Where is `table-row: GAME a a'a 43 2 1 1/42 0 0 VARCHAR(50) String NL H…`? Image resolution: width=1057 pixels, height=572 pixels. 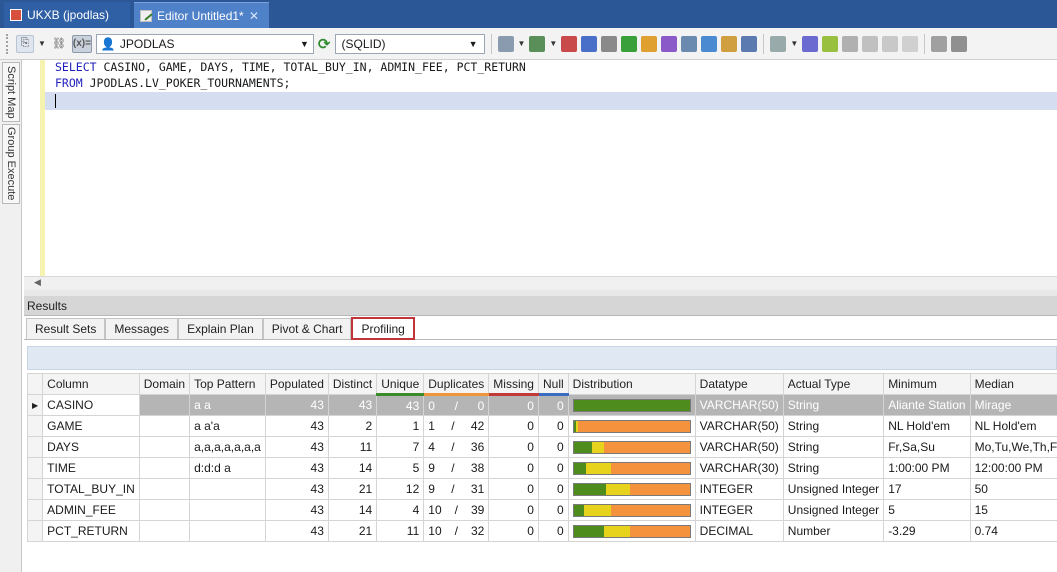
table-row: GAME a a'a 43 2 1 1/42 0 0 VARCHAR(50) String NL H… is located at coordinates (541, 426).